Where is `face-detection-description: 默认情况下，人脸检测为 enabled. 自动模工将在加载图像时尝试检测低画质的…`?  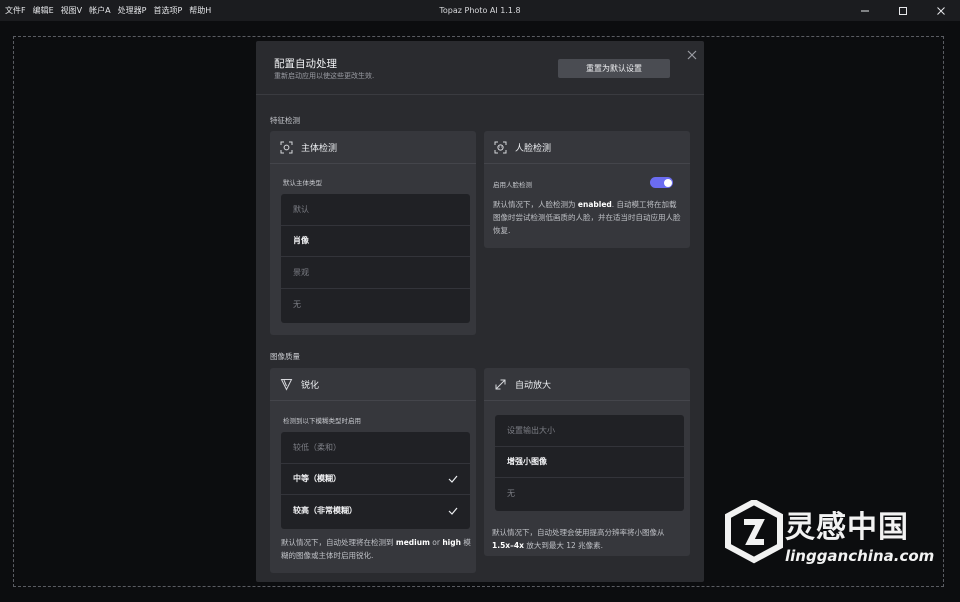 face-detection-description: 默认情况下，人脸检测为 enabled. 自动模工将在加载图像时尝试检测低画质的… is located at coordinates (587, 217).